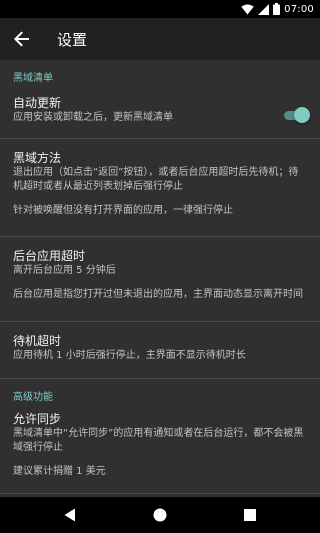  I want to click on nav-home-button, so click(160, 515).